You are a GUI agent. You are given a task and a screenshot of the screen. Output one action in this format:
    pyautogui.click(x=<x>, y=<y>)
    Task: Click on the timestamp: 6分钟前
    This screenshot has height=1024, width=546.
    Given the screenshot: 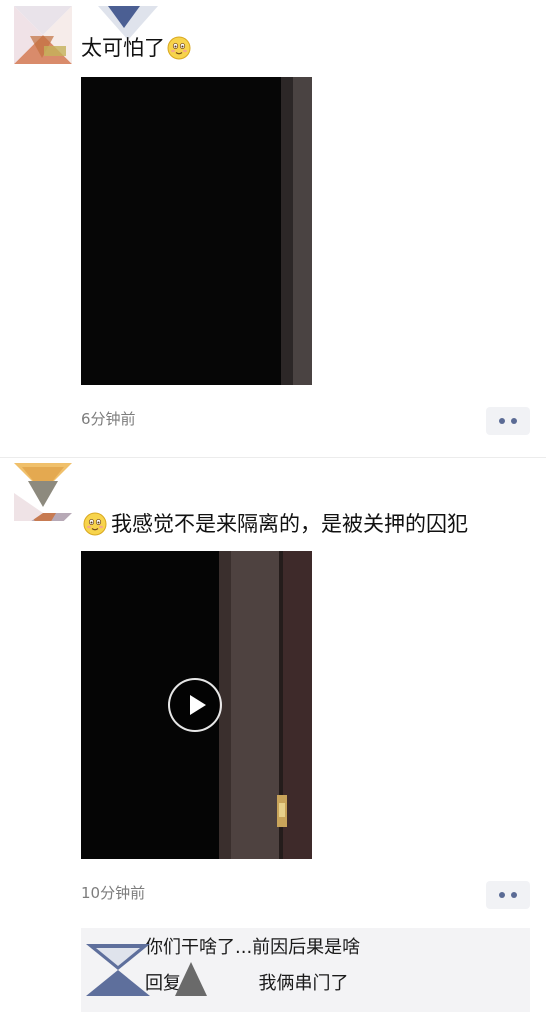 What is the action you would take?
    pyautogui.click(x=108, y=419)
    